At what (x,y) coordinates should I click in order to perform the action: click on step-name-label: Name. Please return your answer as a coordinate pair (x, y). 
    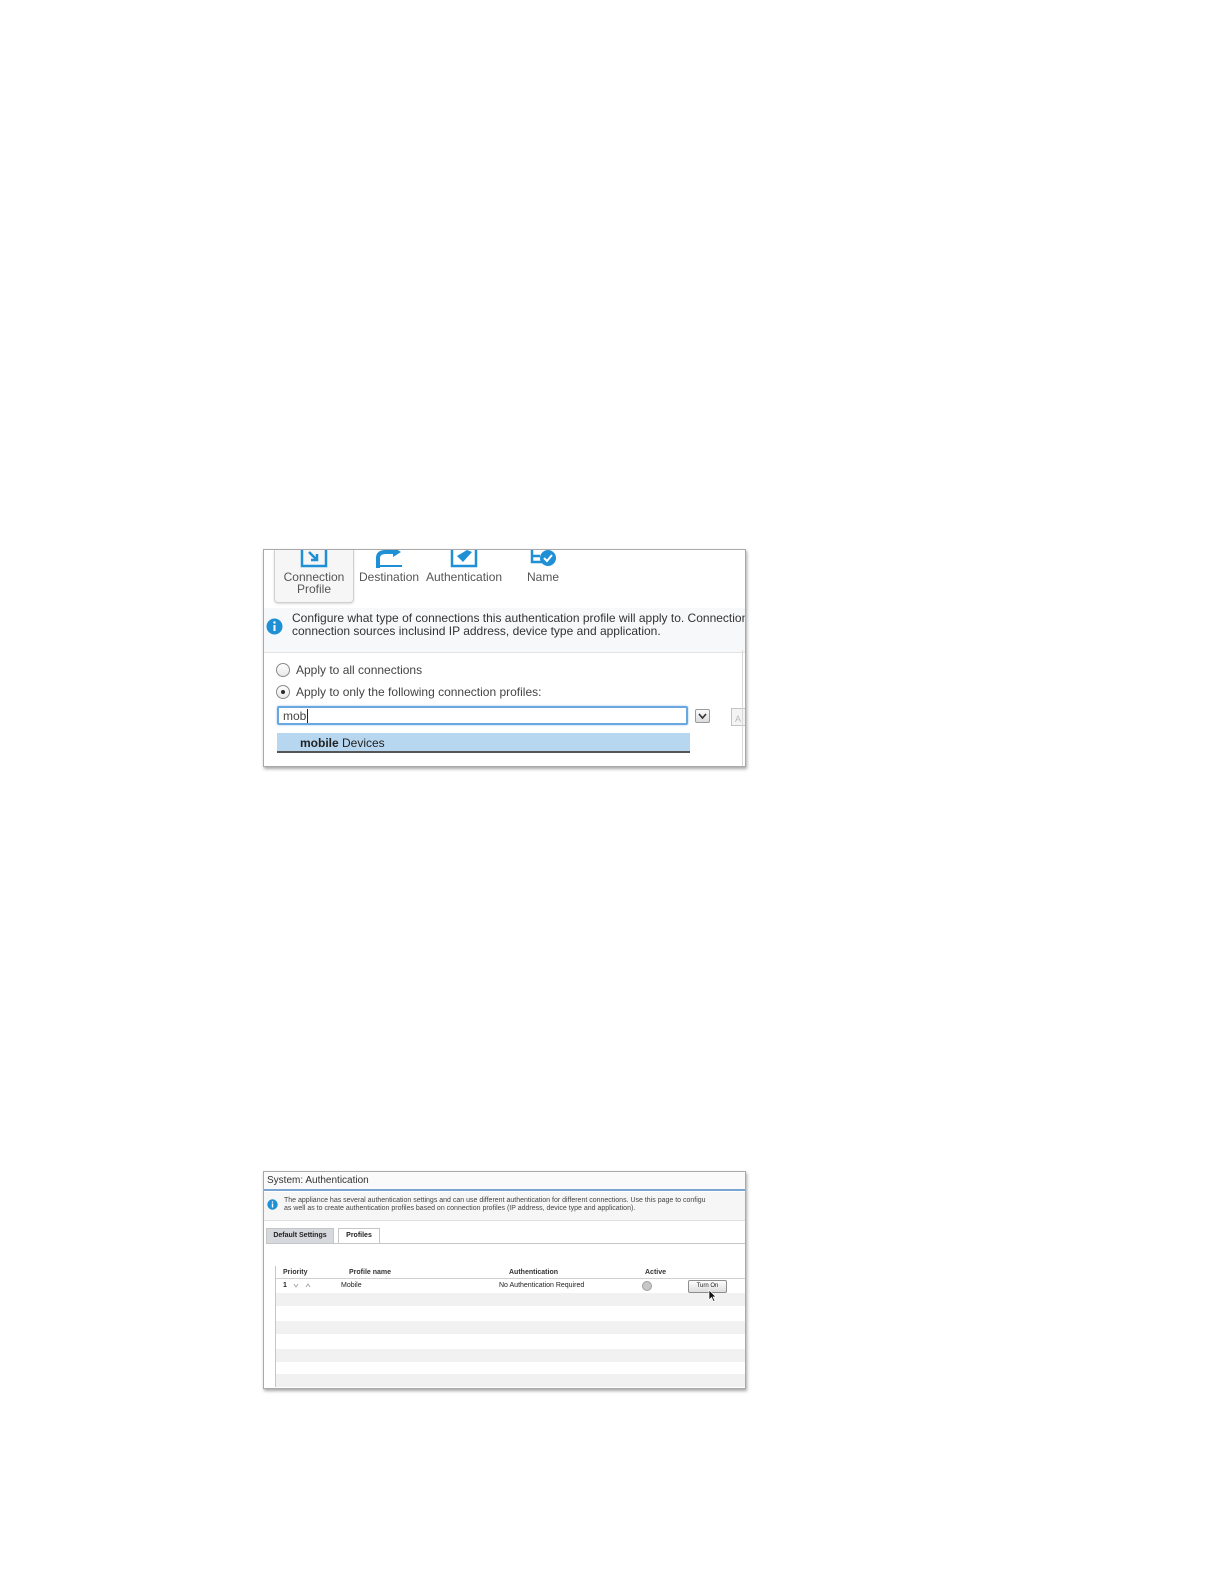
    Looking at the image, I should click on (542, 577).